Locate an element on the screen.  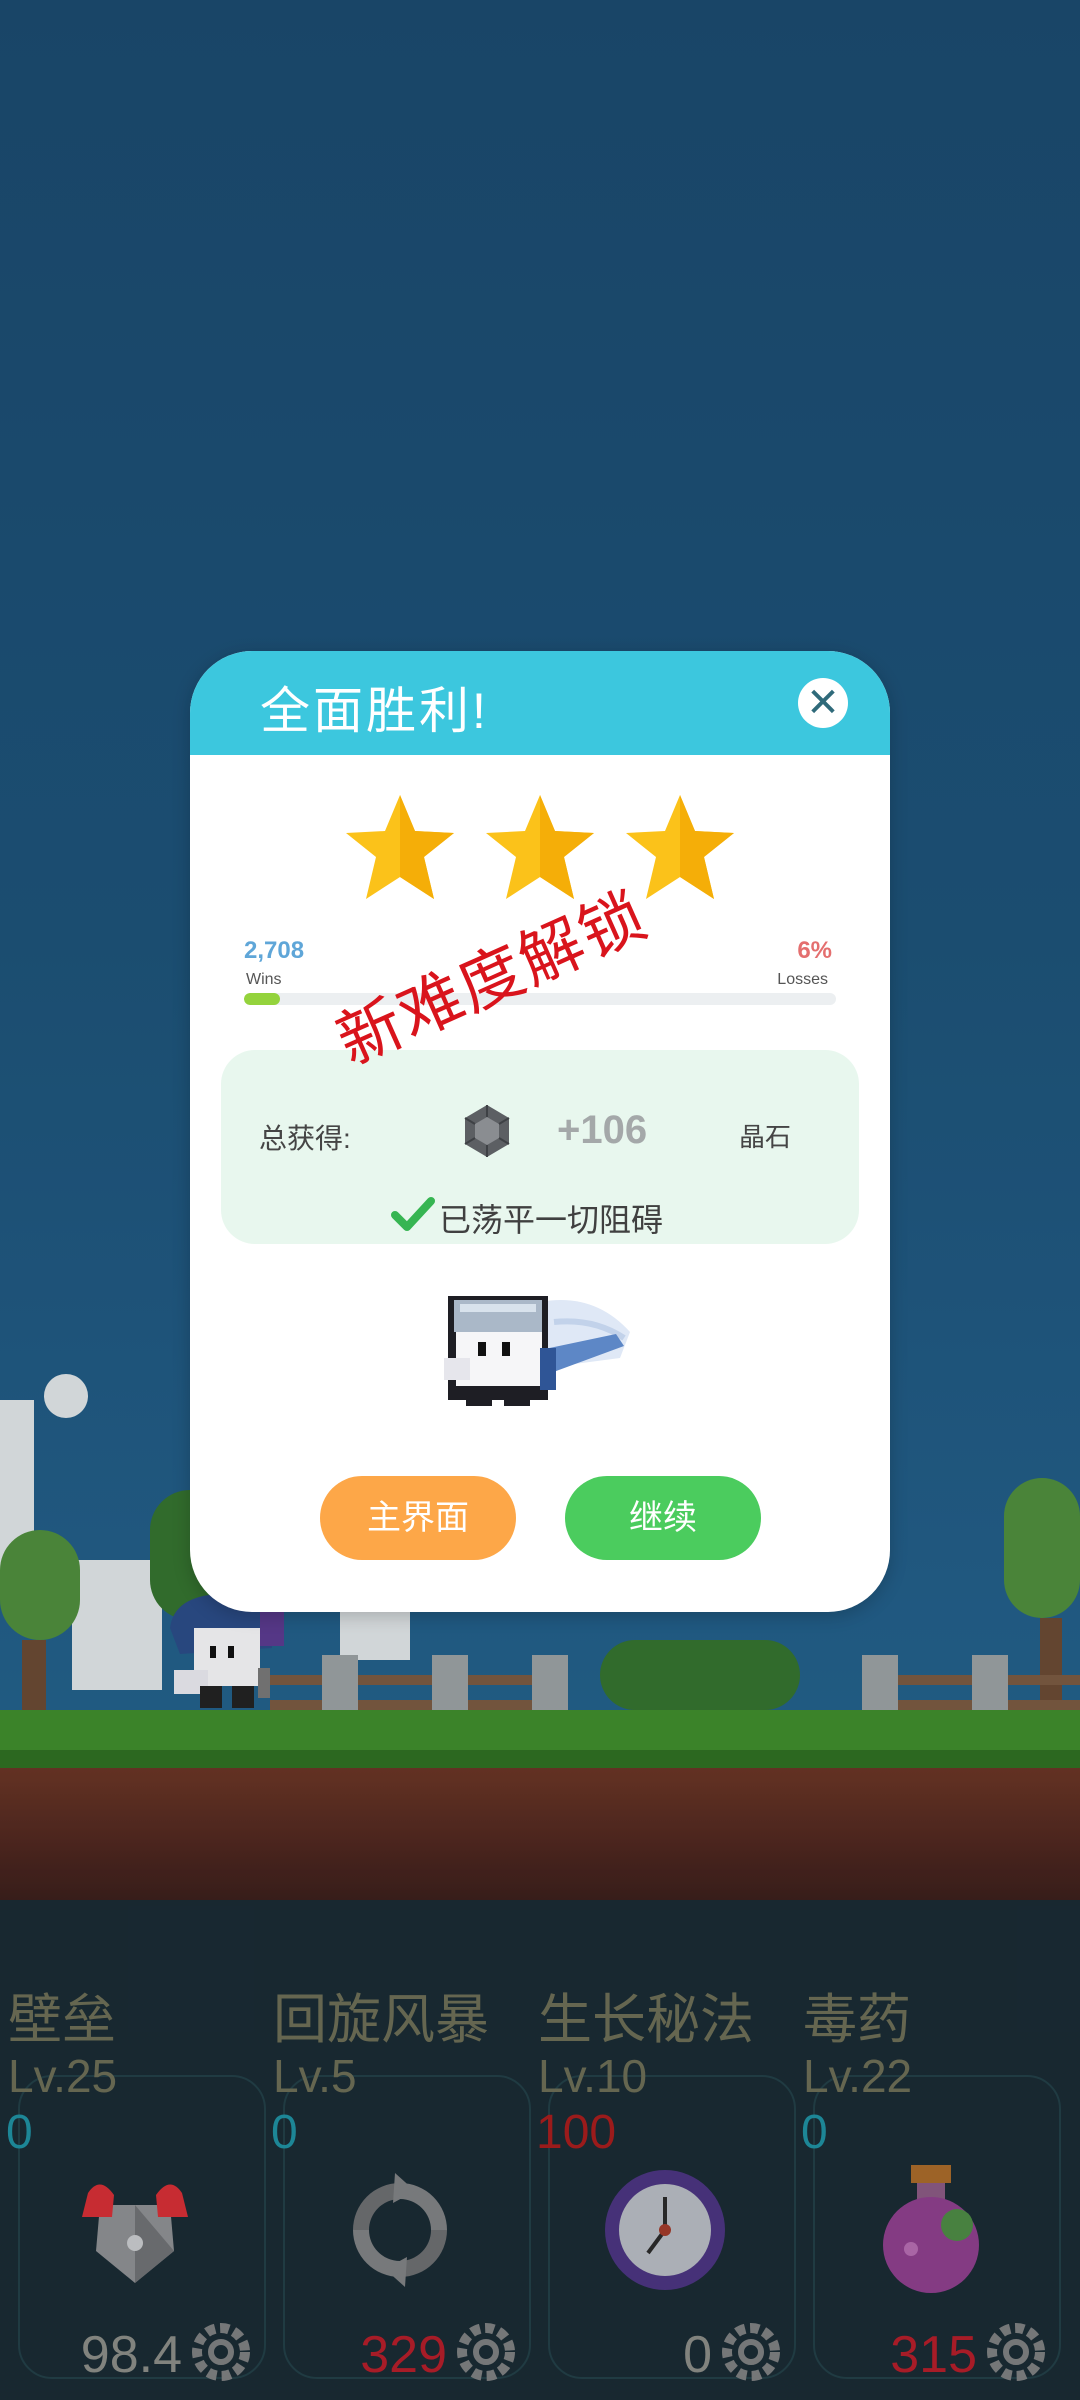
continue-button: 继续 is located at coordinates (663, 1518).